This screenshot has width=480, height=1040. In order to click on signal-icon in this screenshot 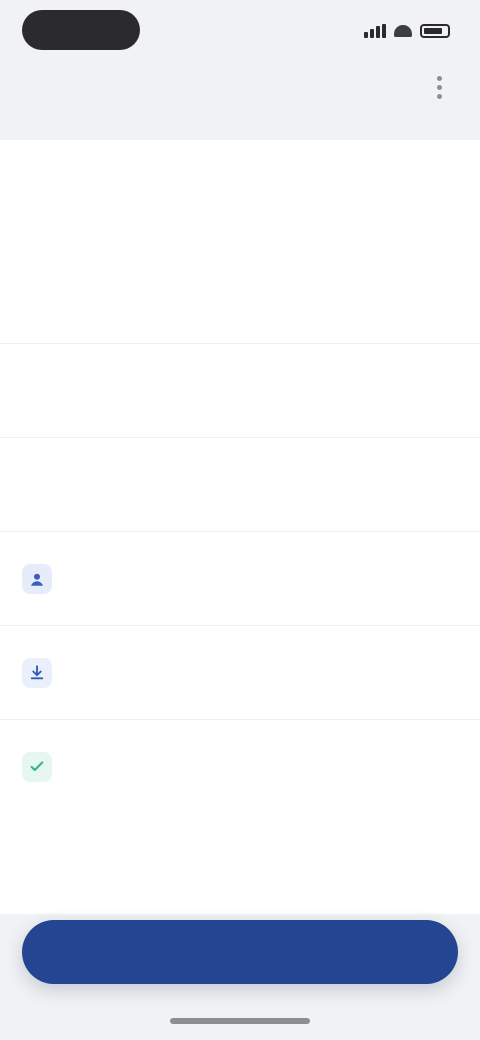, I will do `click(375, 31)`.